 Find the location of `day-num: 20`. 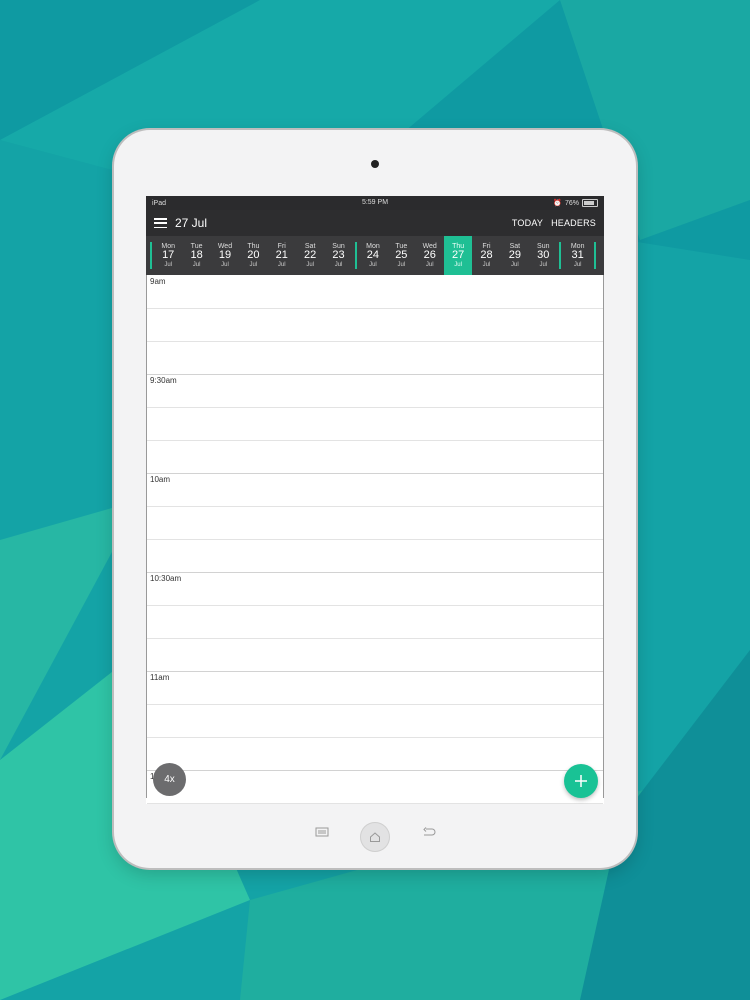

day-num: 20 is located at coordinates (253, 255).